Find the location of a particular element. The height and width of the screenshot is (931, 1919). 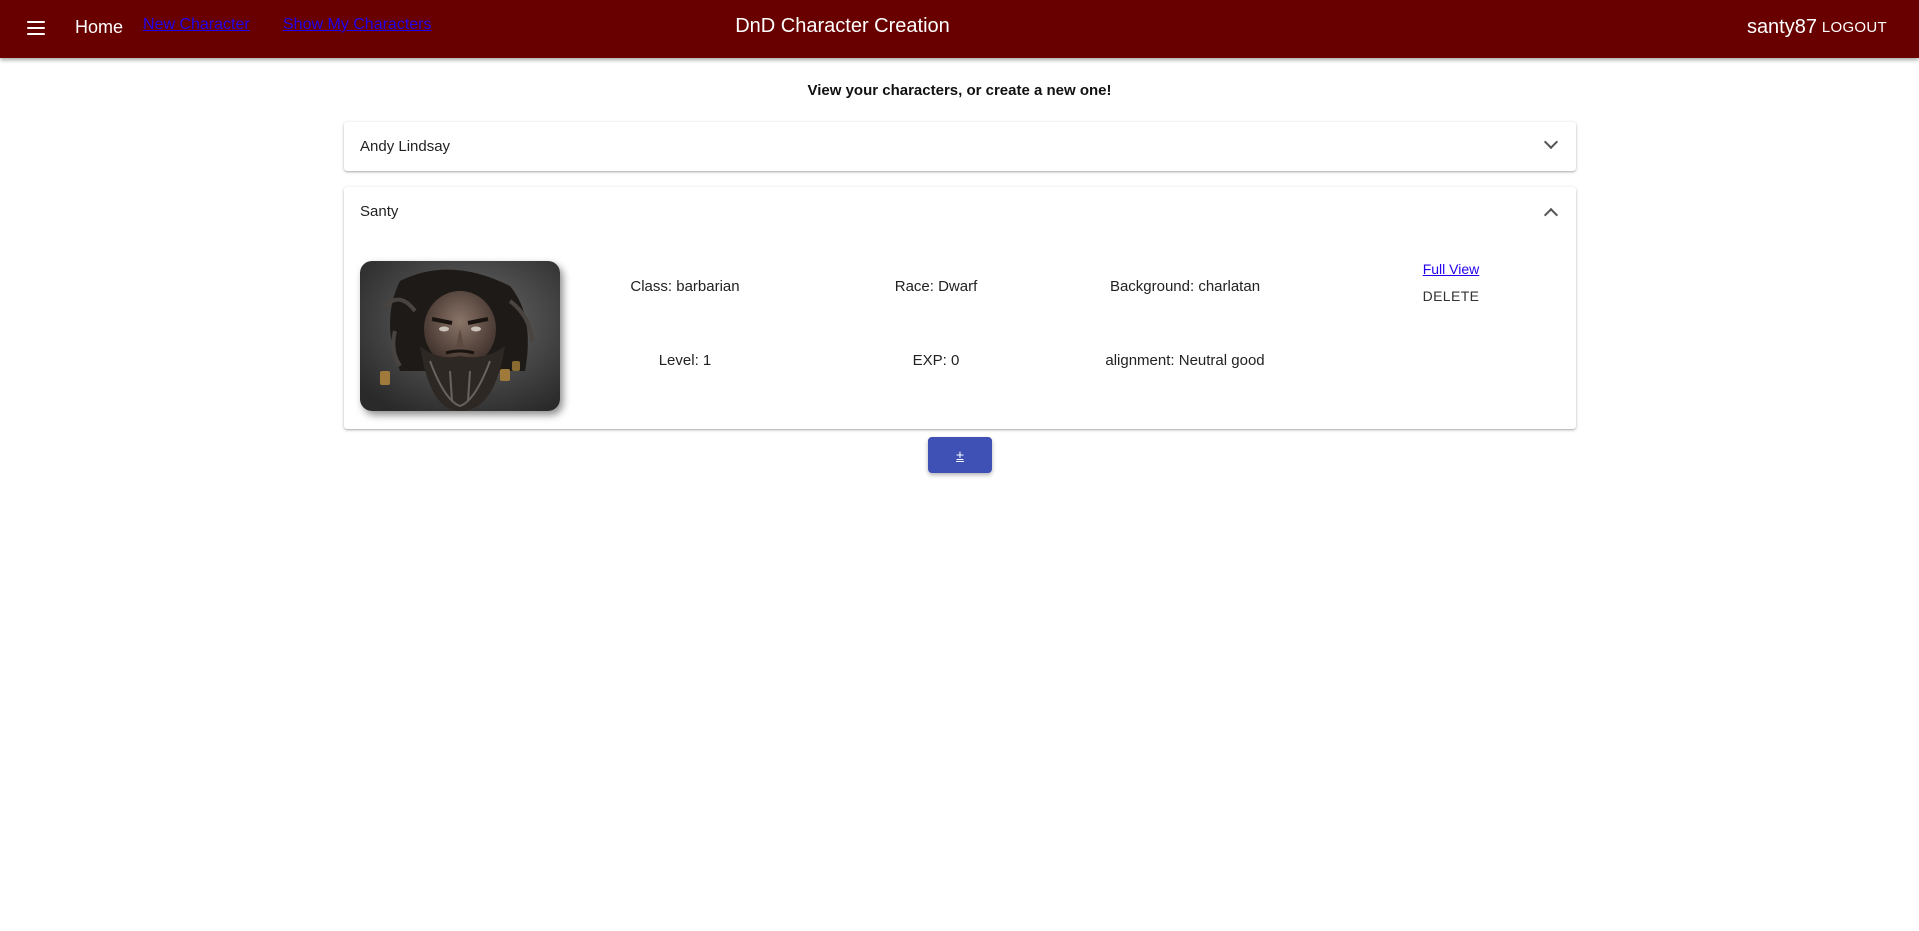

chevron-down-icon is located at coordinates (1551, 142).